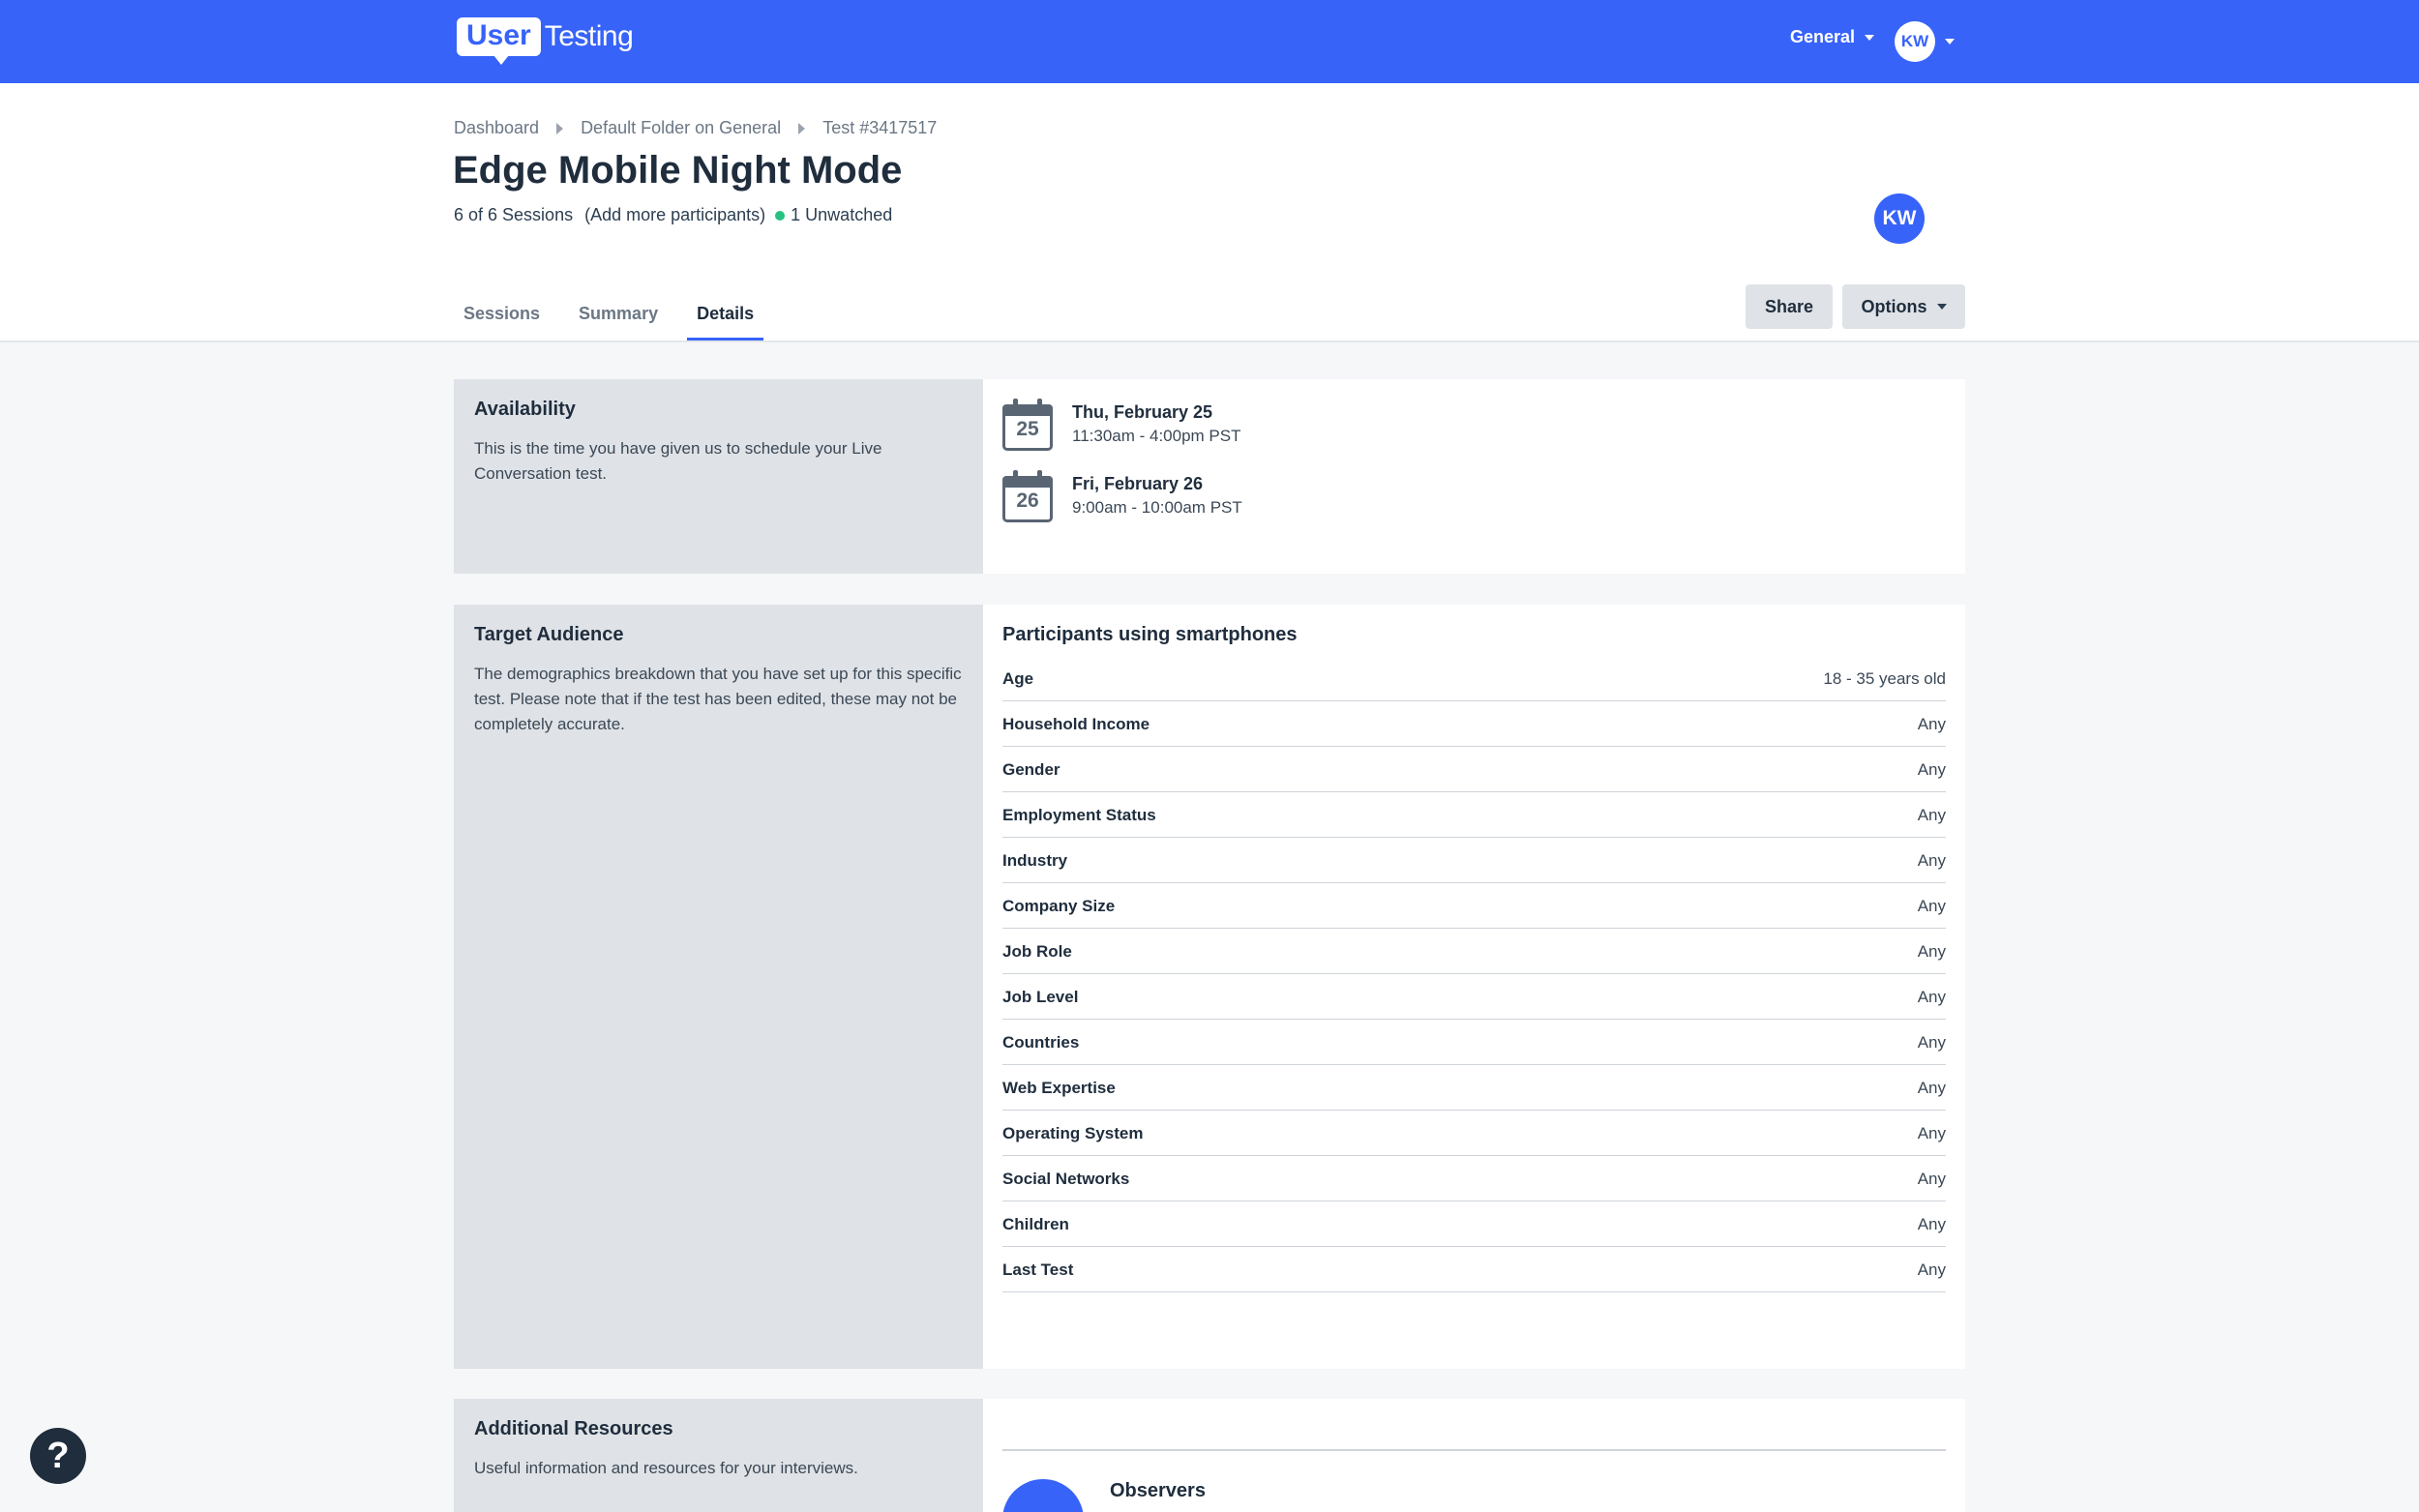 The width and height of the screenshot is (2419, 1512). What do you see at coordinates (1474, 1450) in the screenshot?
I see `divider` at bounding box center [1474, 1450].